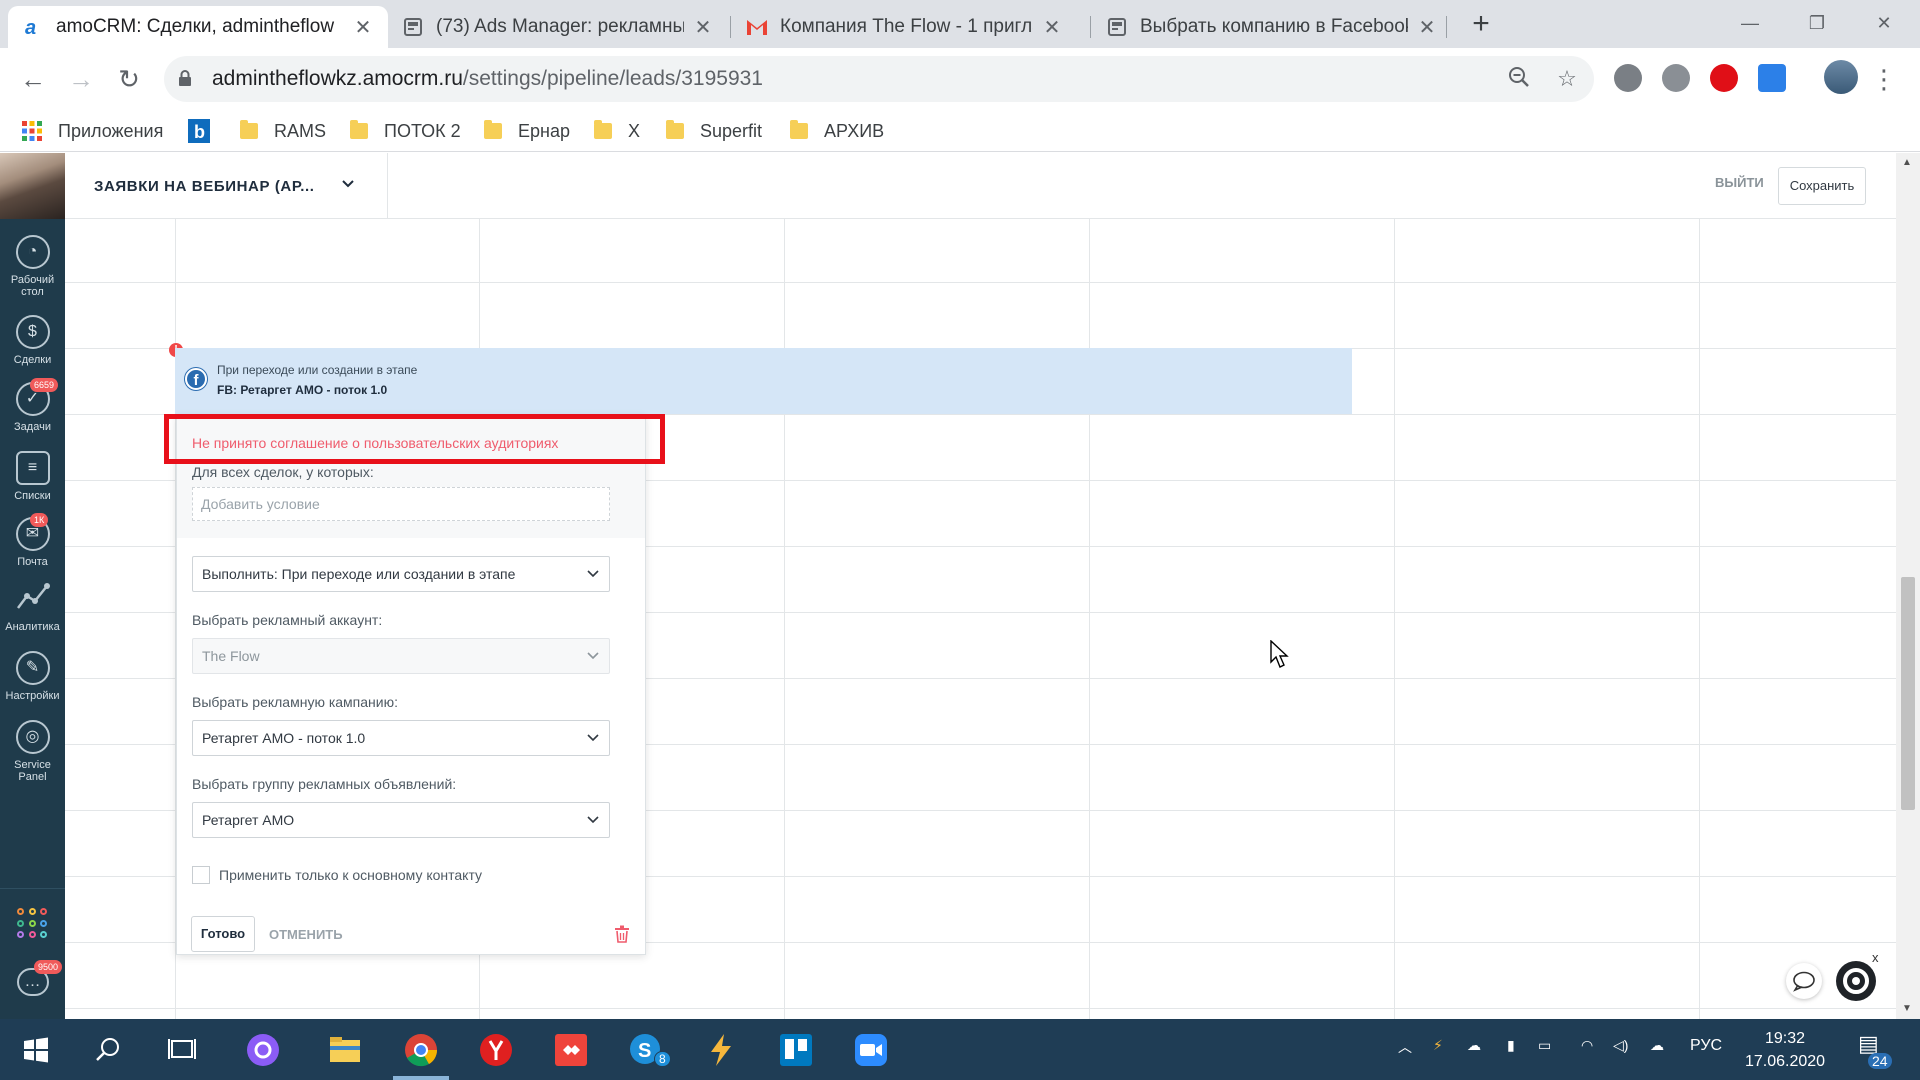 This screenshot has height=1080, width=1920. Describe the element at coordinates (1884, 79) in the screenshot. I see `menu-icon: ⋮` at that location.